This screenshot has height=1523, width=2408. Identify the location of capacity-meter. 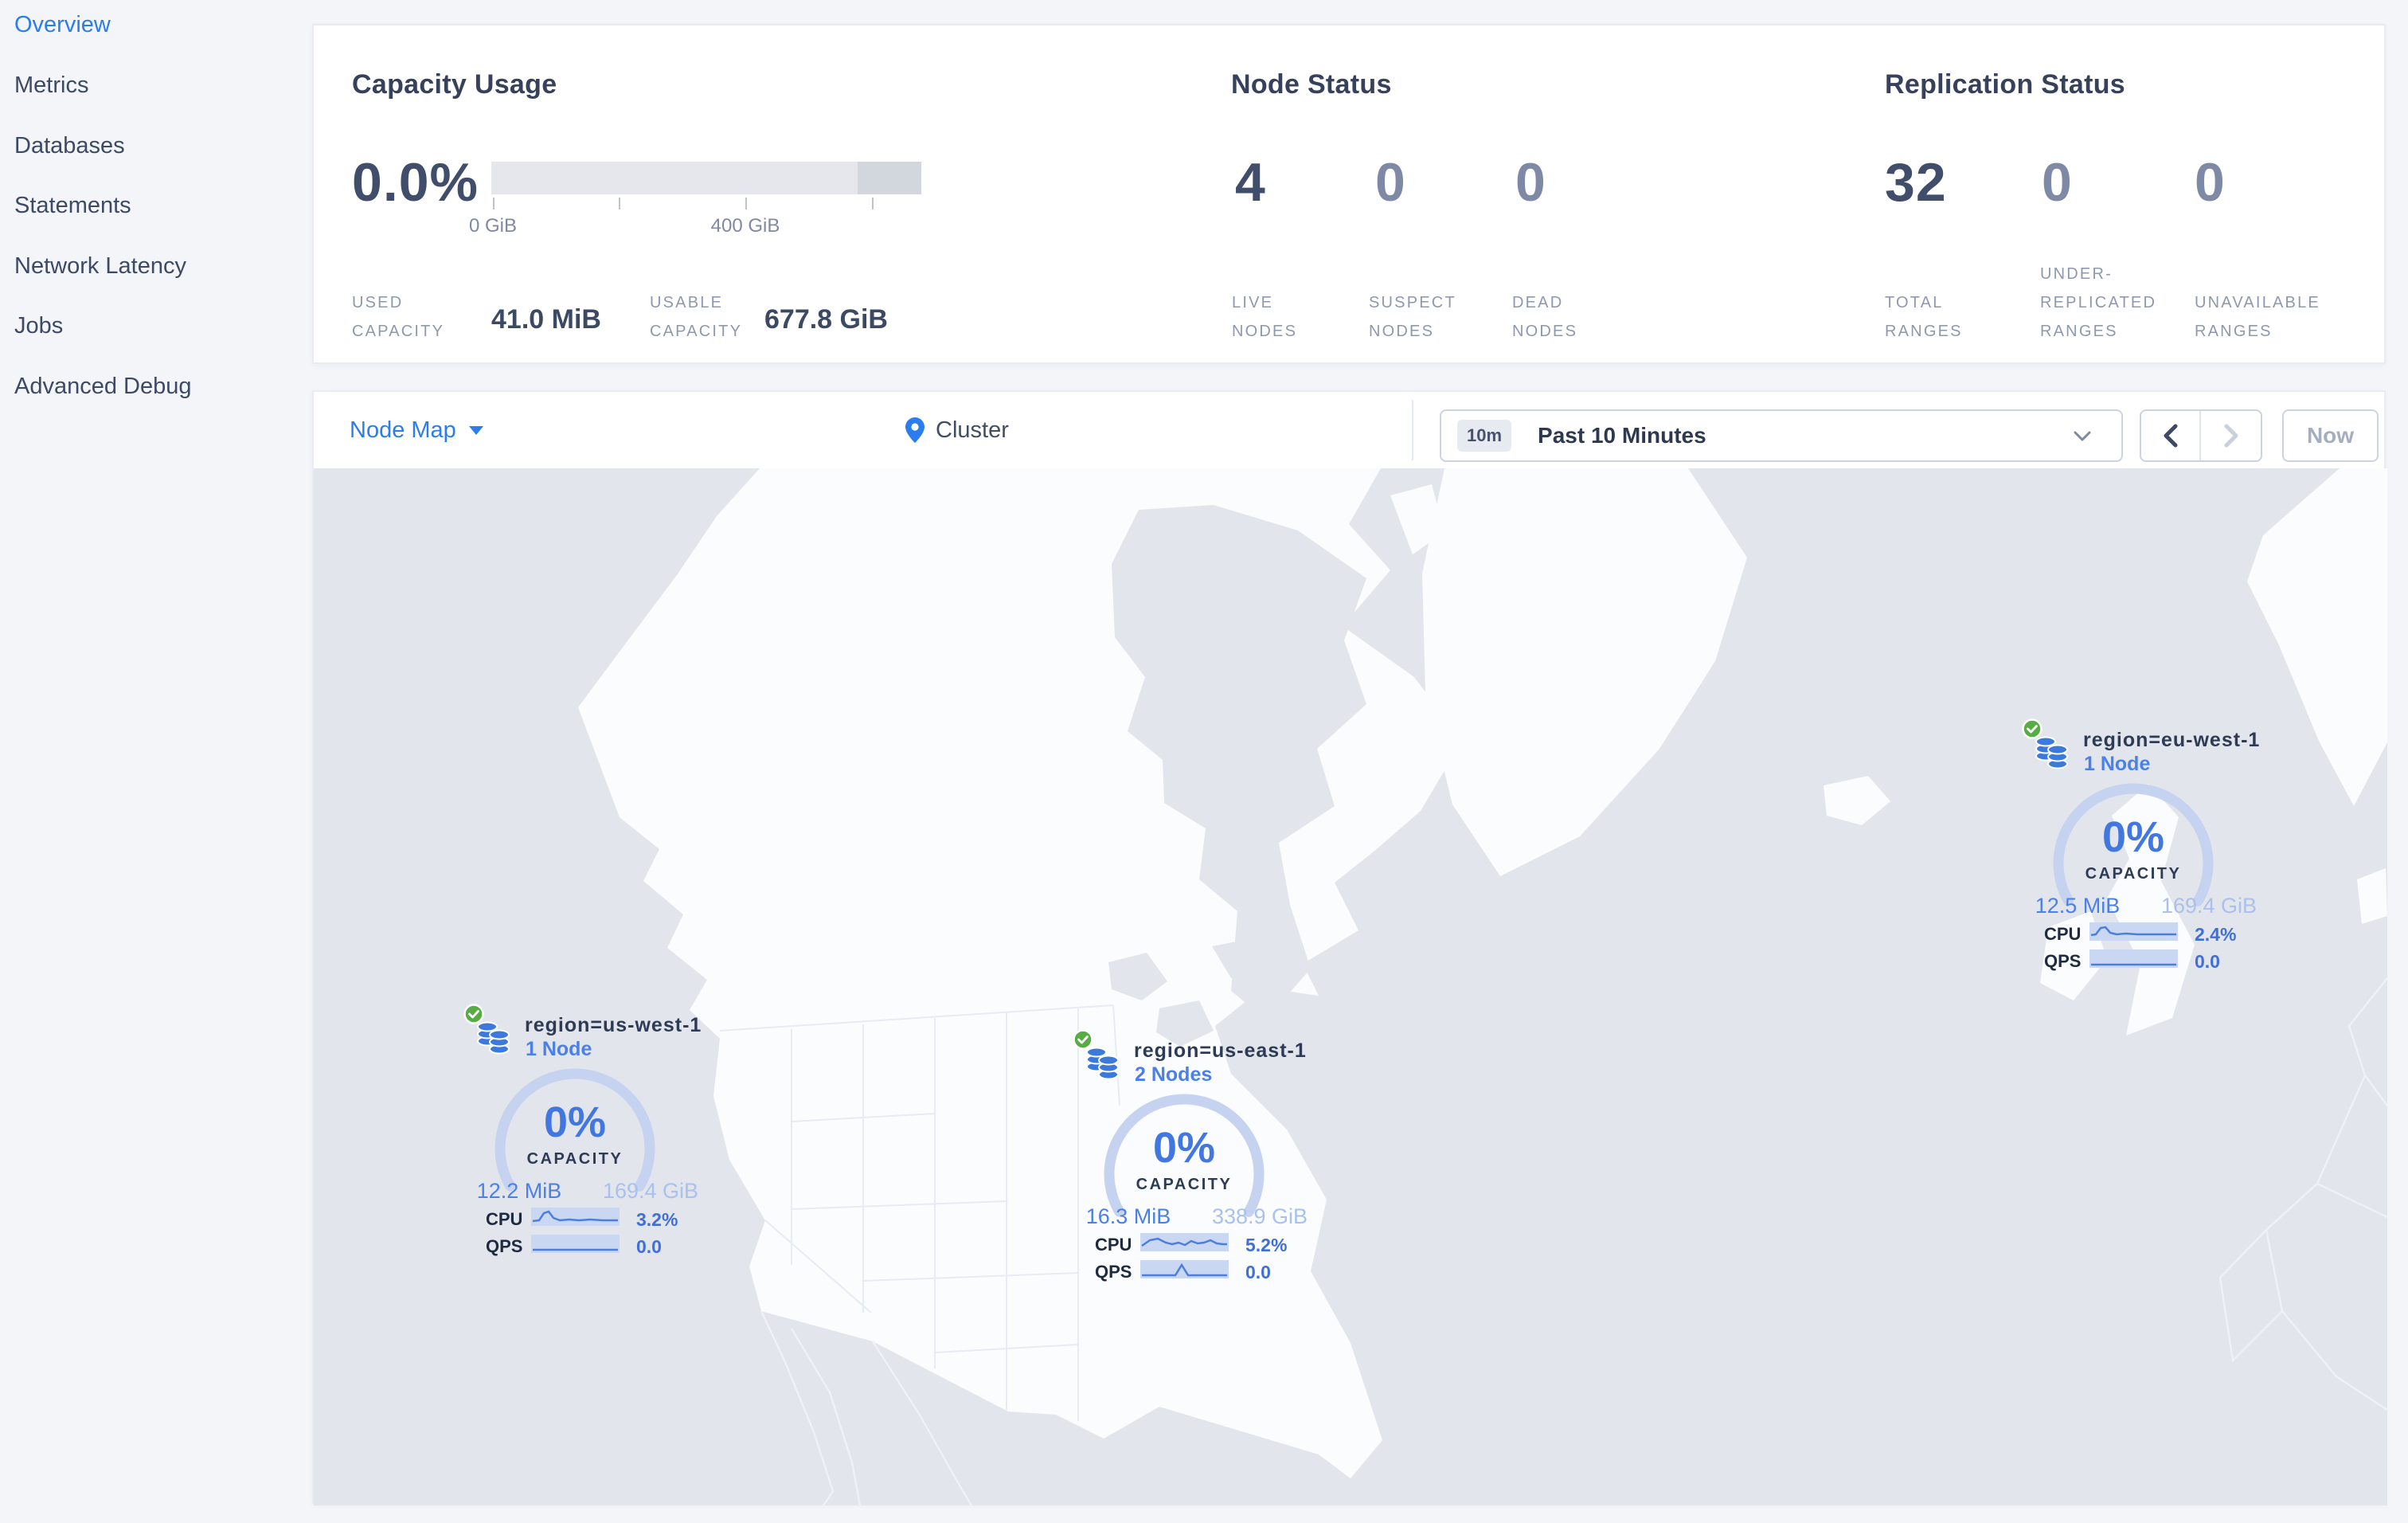
(706, 178).